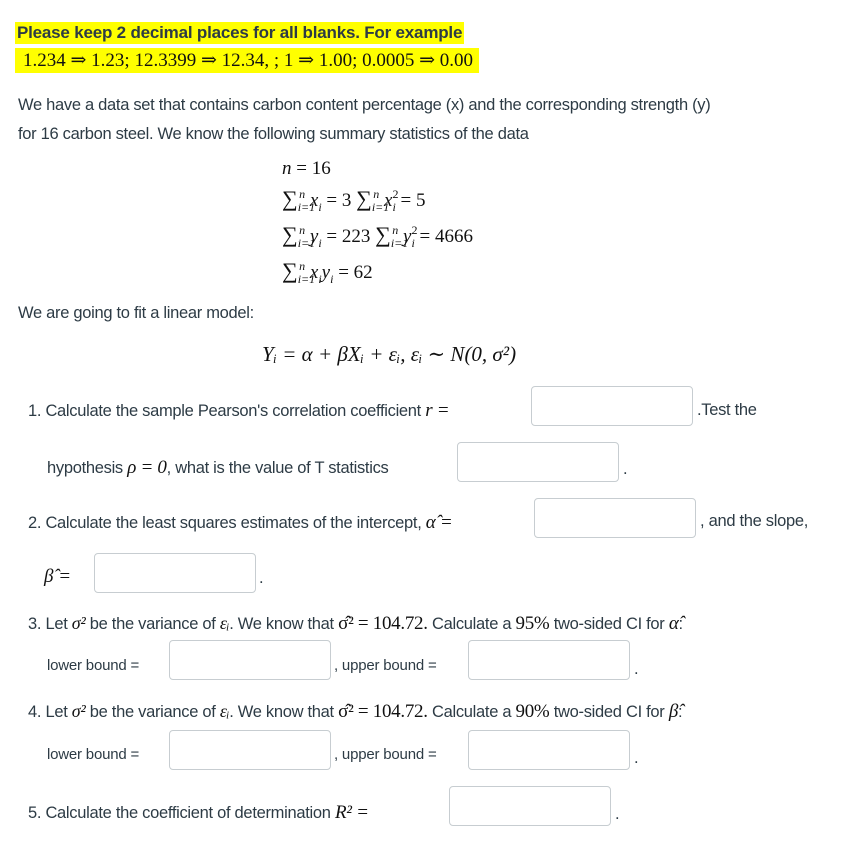  Describe the element at coordinates (261, 578) in the screenshot. I see `q2-end: .` at that location.